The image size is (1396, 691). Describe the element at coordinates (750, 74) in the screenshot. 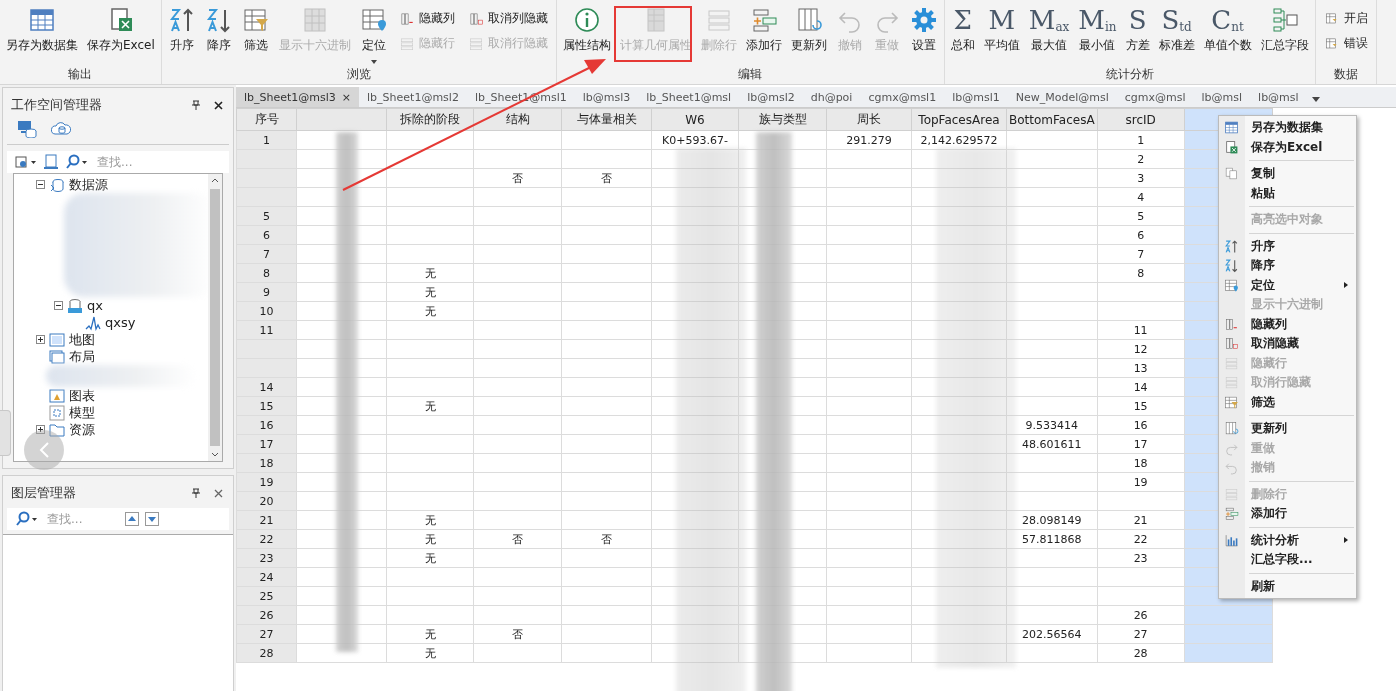

I see `group-label: 编辑` at that location.